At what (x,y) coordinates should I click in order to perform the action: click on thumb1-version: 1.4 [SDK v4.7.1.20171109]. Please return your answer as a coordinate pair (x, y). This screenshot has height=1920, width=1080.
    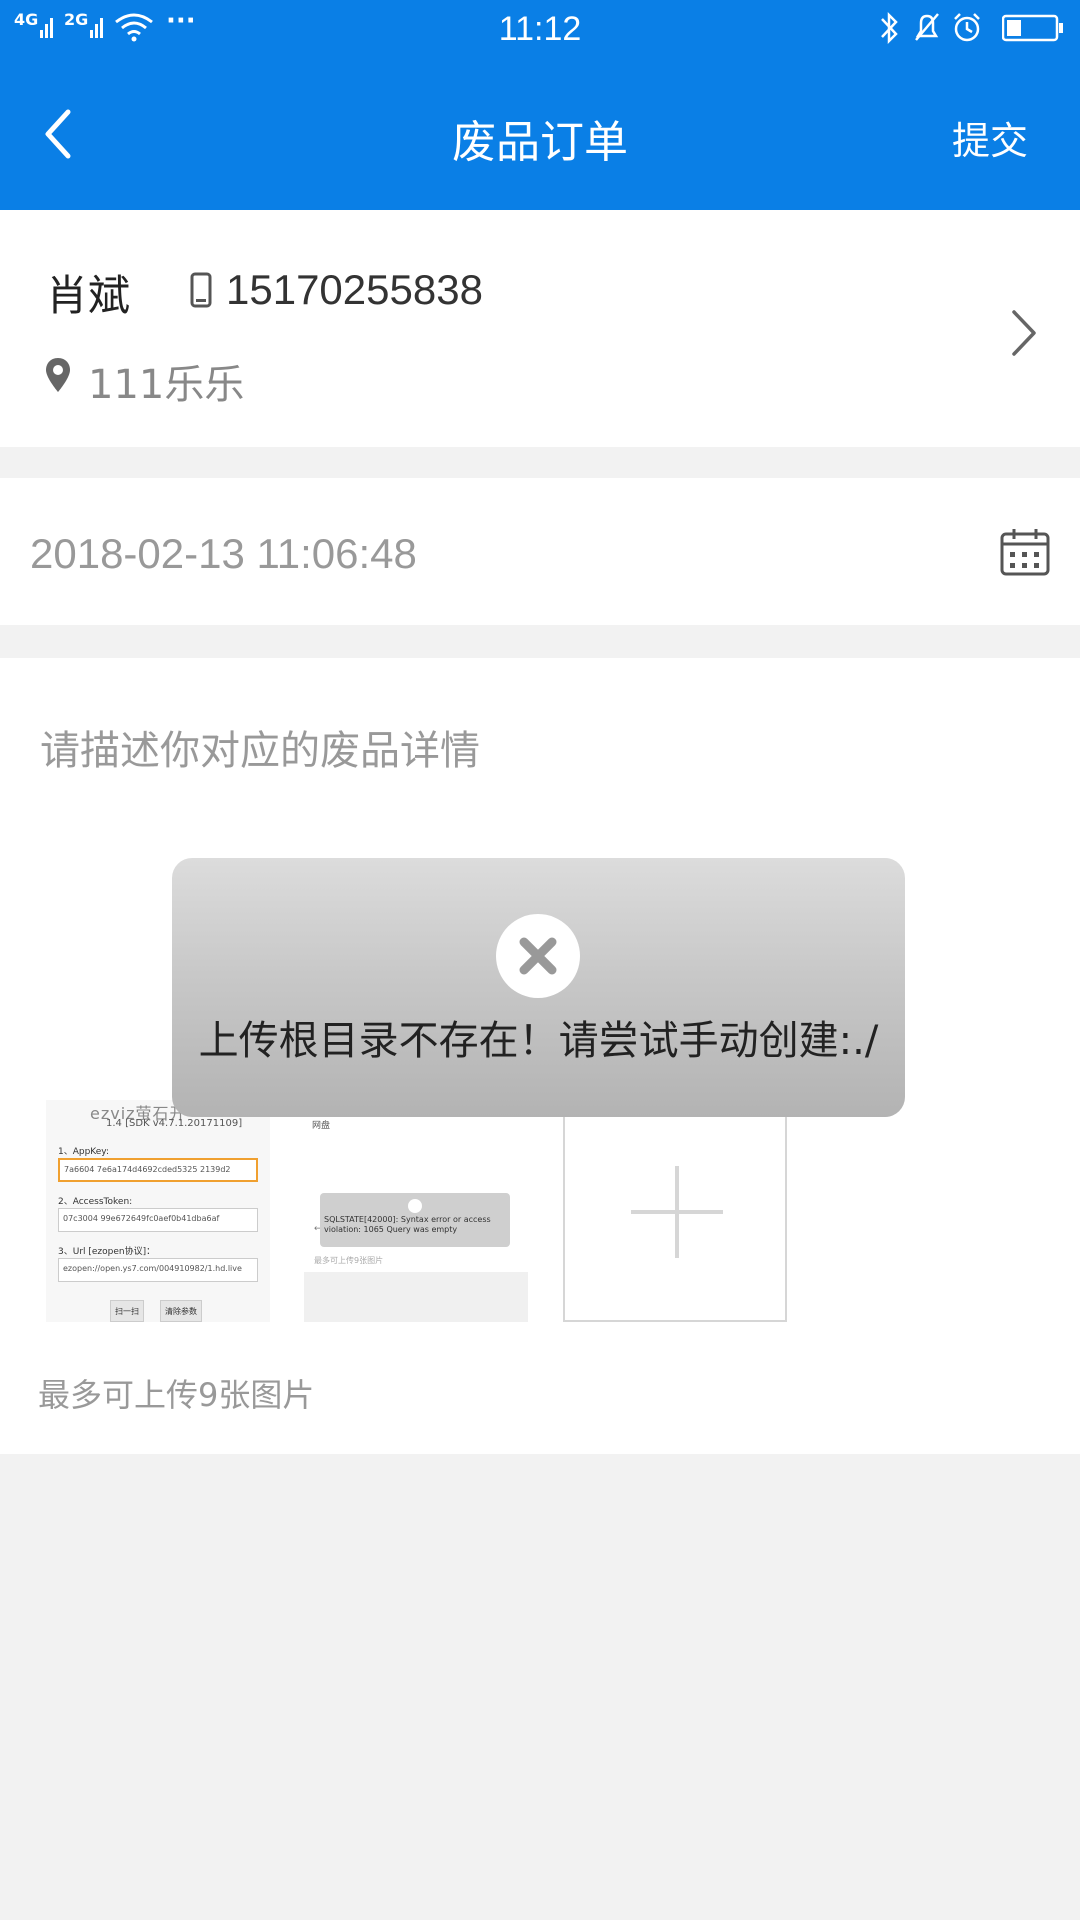
    Looking at the image, I should click on (174, 1123).